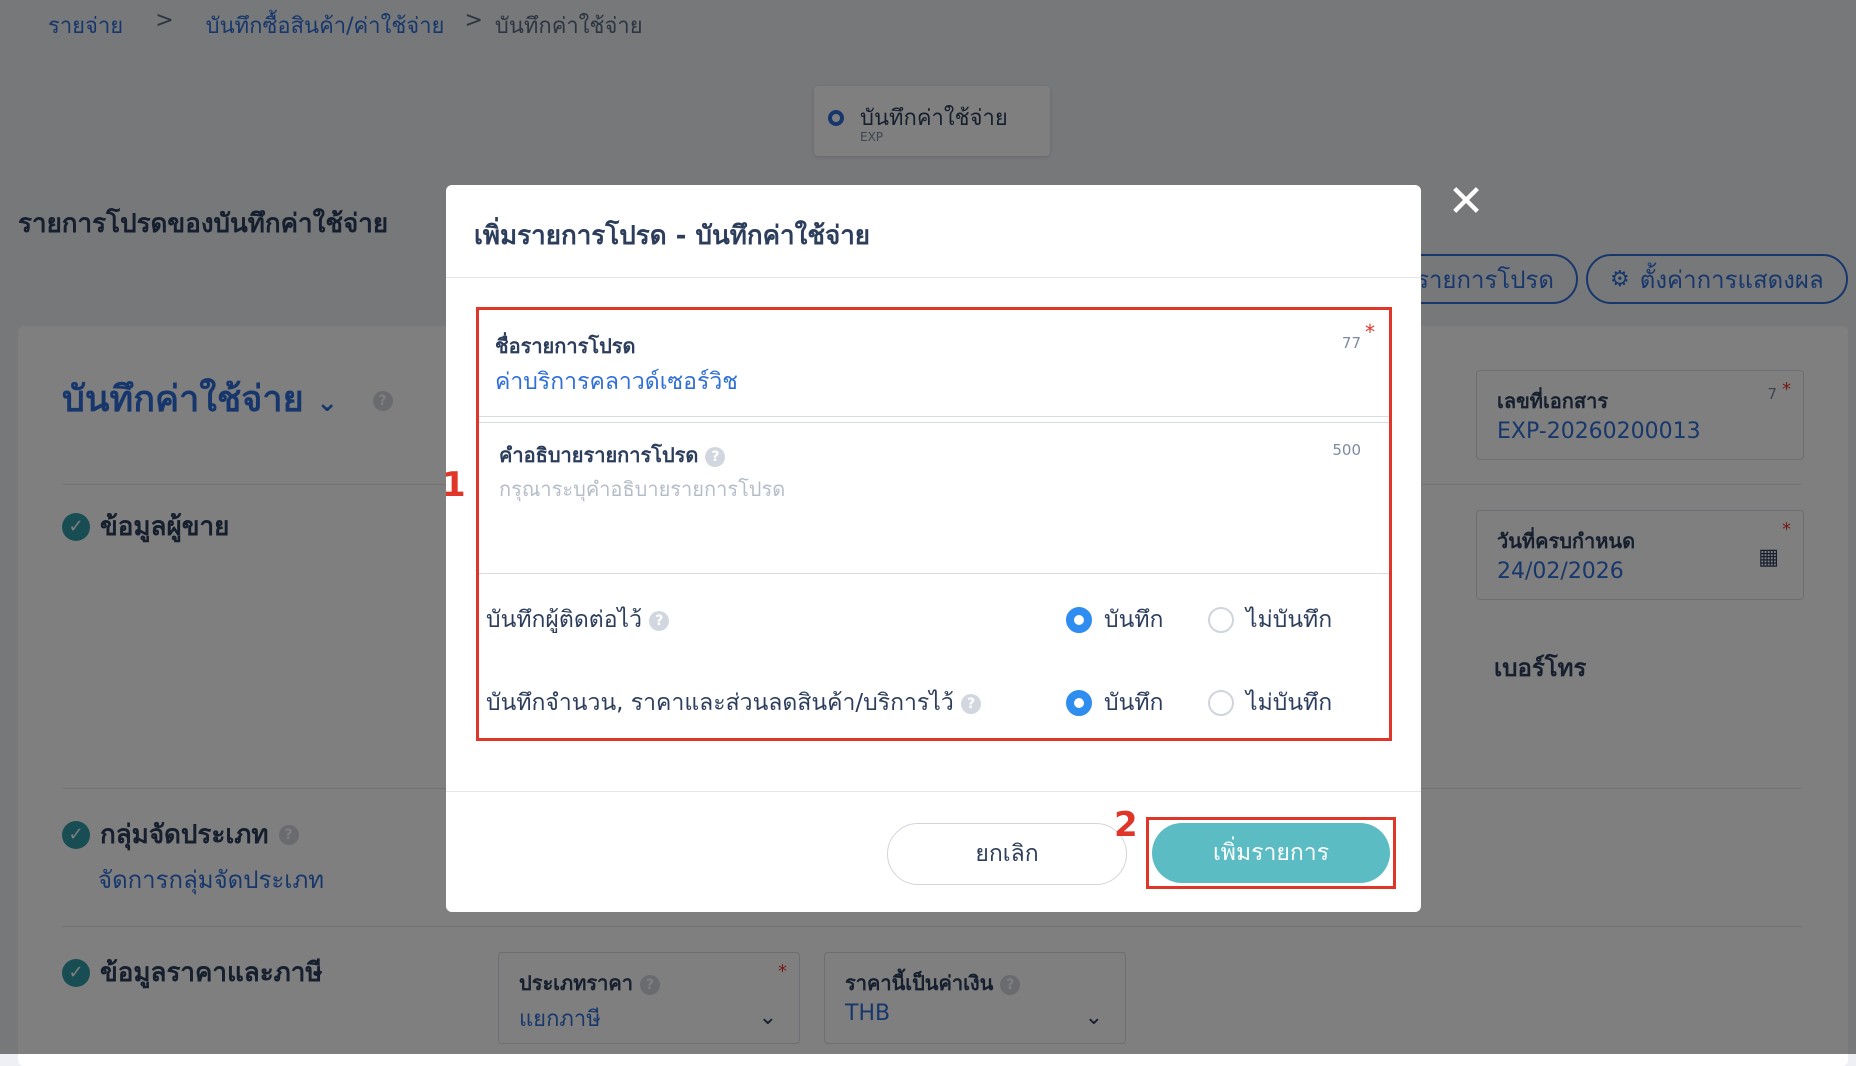 Image resolution: width=1856 pixels, height=1066 pixels. Describe the element at coordinates (1007, 854) in the screenshot. I see `cancel-button: ยกเลิก` at that location.